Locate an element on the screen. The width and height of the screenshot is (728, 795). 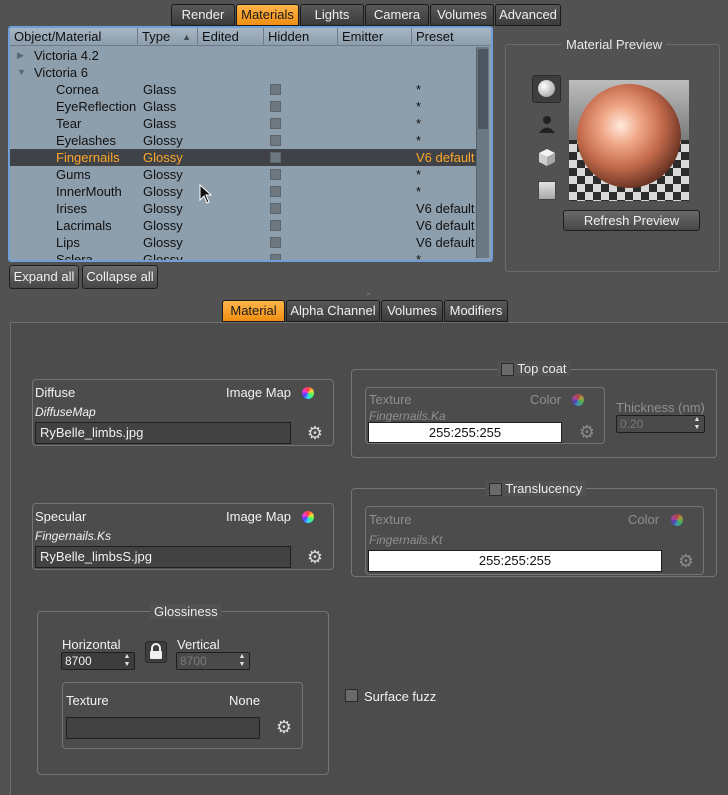
diffuse-file-field: RyBelle_limbs.jpg is located at coordinates (163, 433).